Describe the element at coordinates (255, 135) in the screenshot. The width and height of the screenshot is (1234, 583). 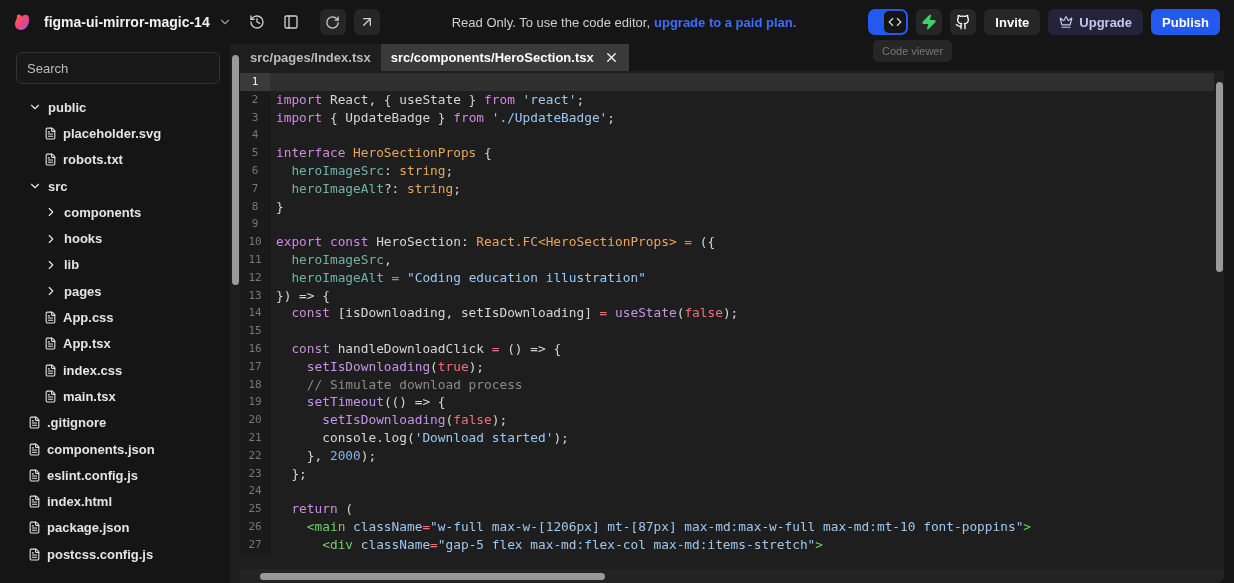
I see `line-number: 4` at that location.